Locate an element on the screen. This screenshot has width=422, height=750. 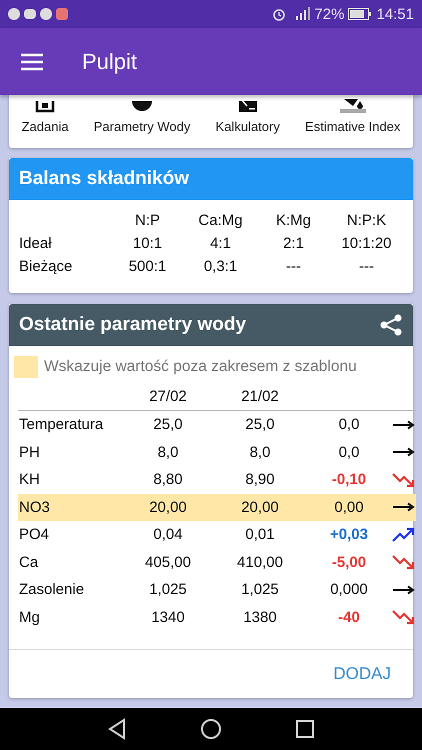
square-icon is located at coordinates (45, 107).